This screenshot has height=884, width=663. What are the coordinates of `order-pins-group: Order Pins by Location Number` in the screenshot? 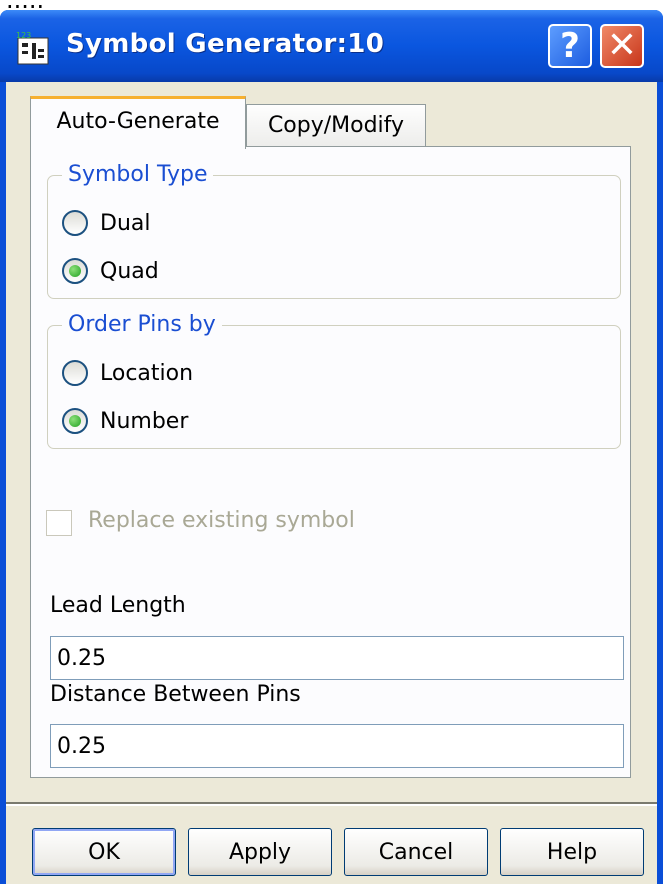 It's located at (334, 380).